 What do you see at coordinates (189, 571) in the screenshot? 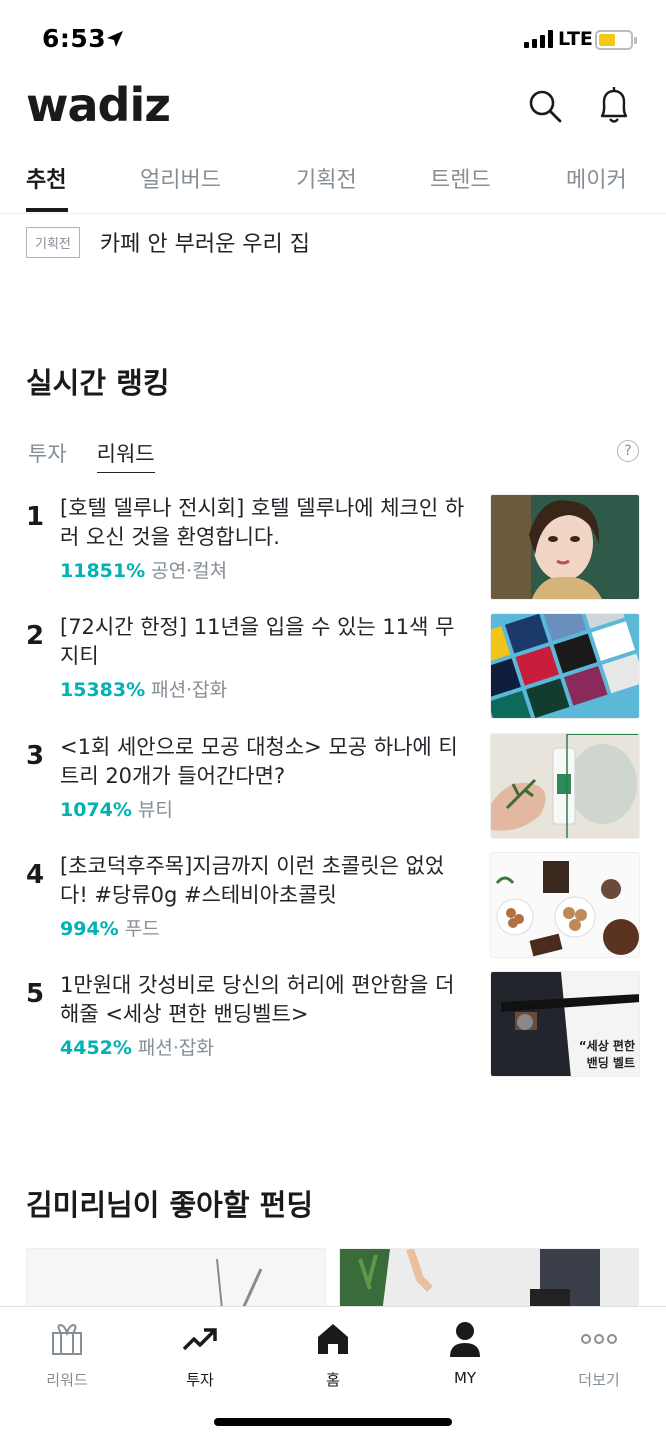
I see `rank-category: 공연·컬쳐` at bounding box center [189, 571].